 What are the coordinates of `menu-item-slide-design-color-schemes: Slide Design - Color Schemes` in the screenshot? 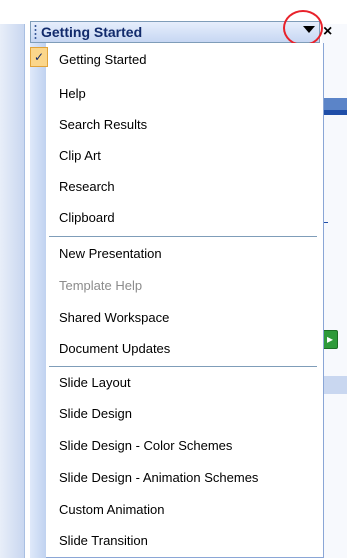 It's located at (184, 445).